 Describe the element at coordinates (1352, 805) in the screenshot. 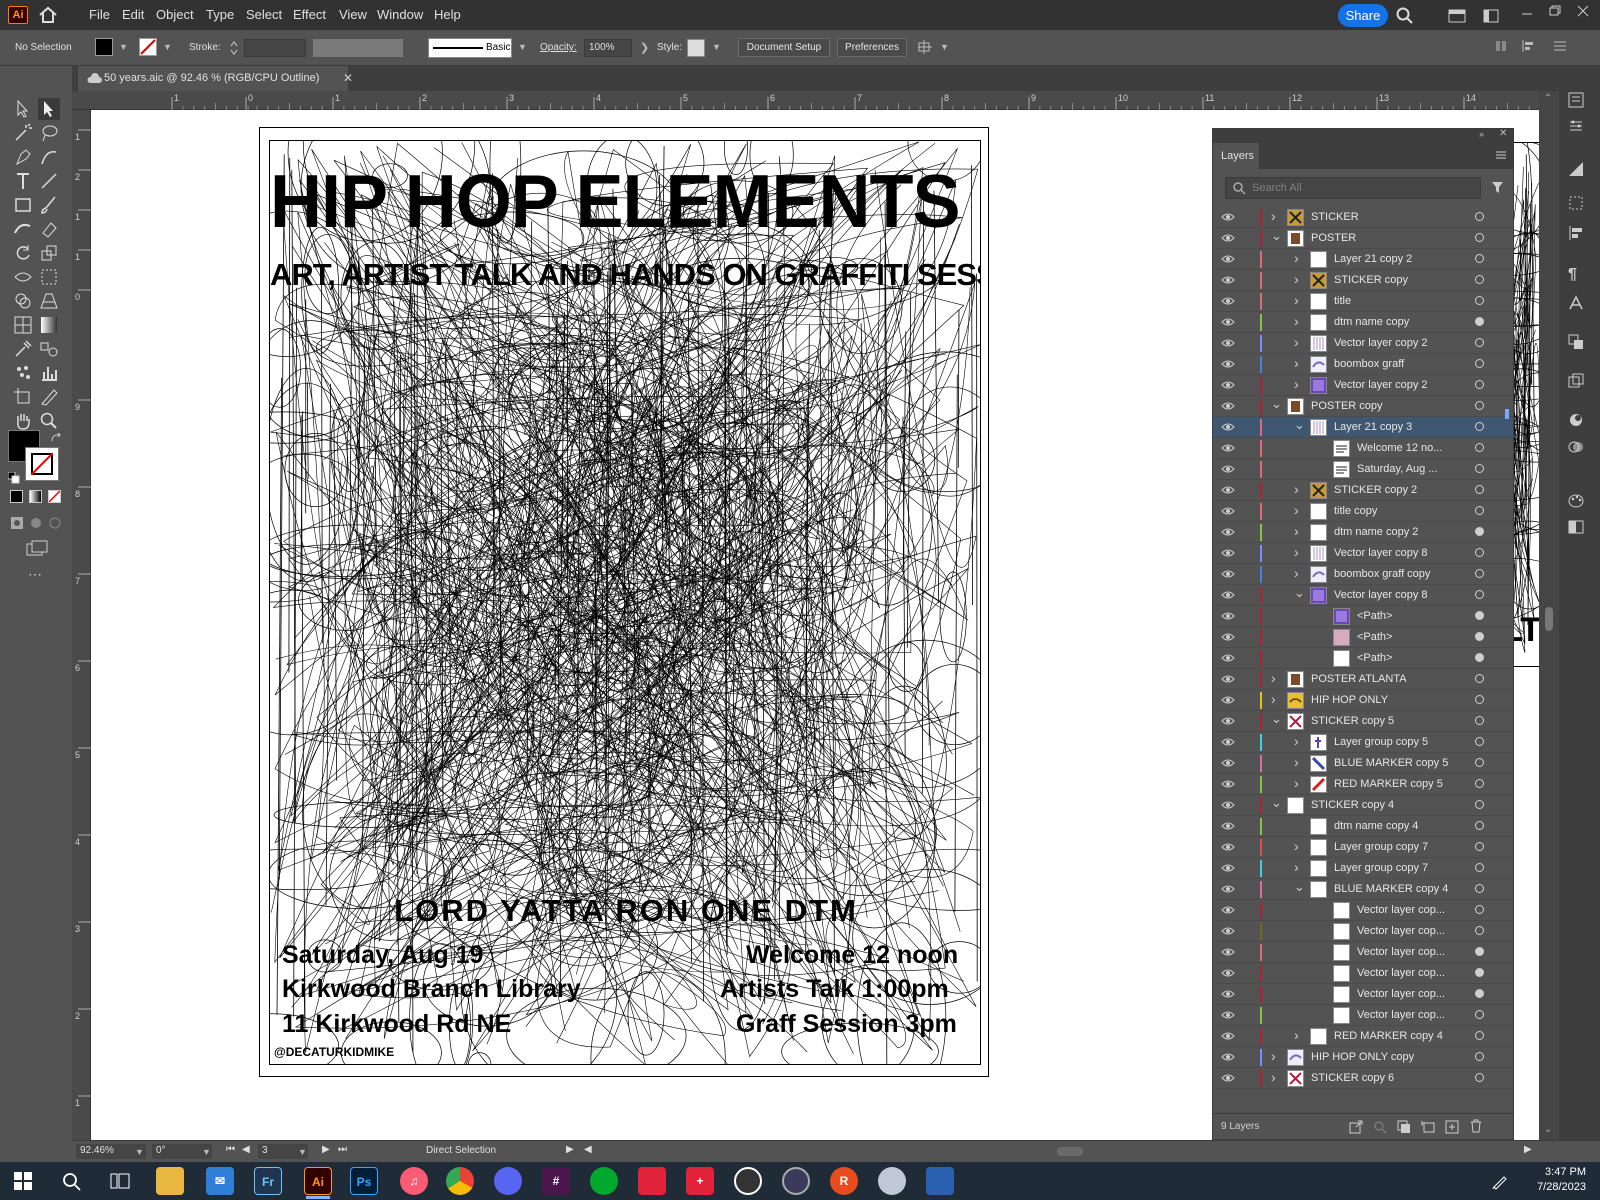

I see `layer-name: STICKER copy 4` at that location.